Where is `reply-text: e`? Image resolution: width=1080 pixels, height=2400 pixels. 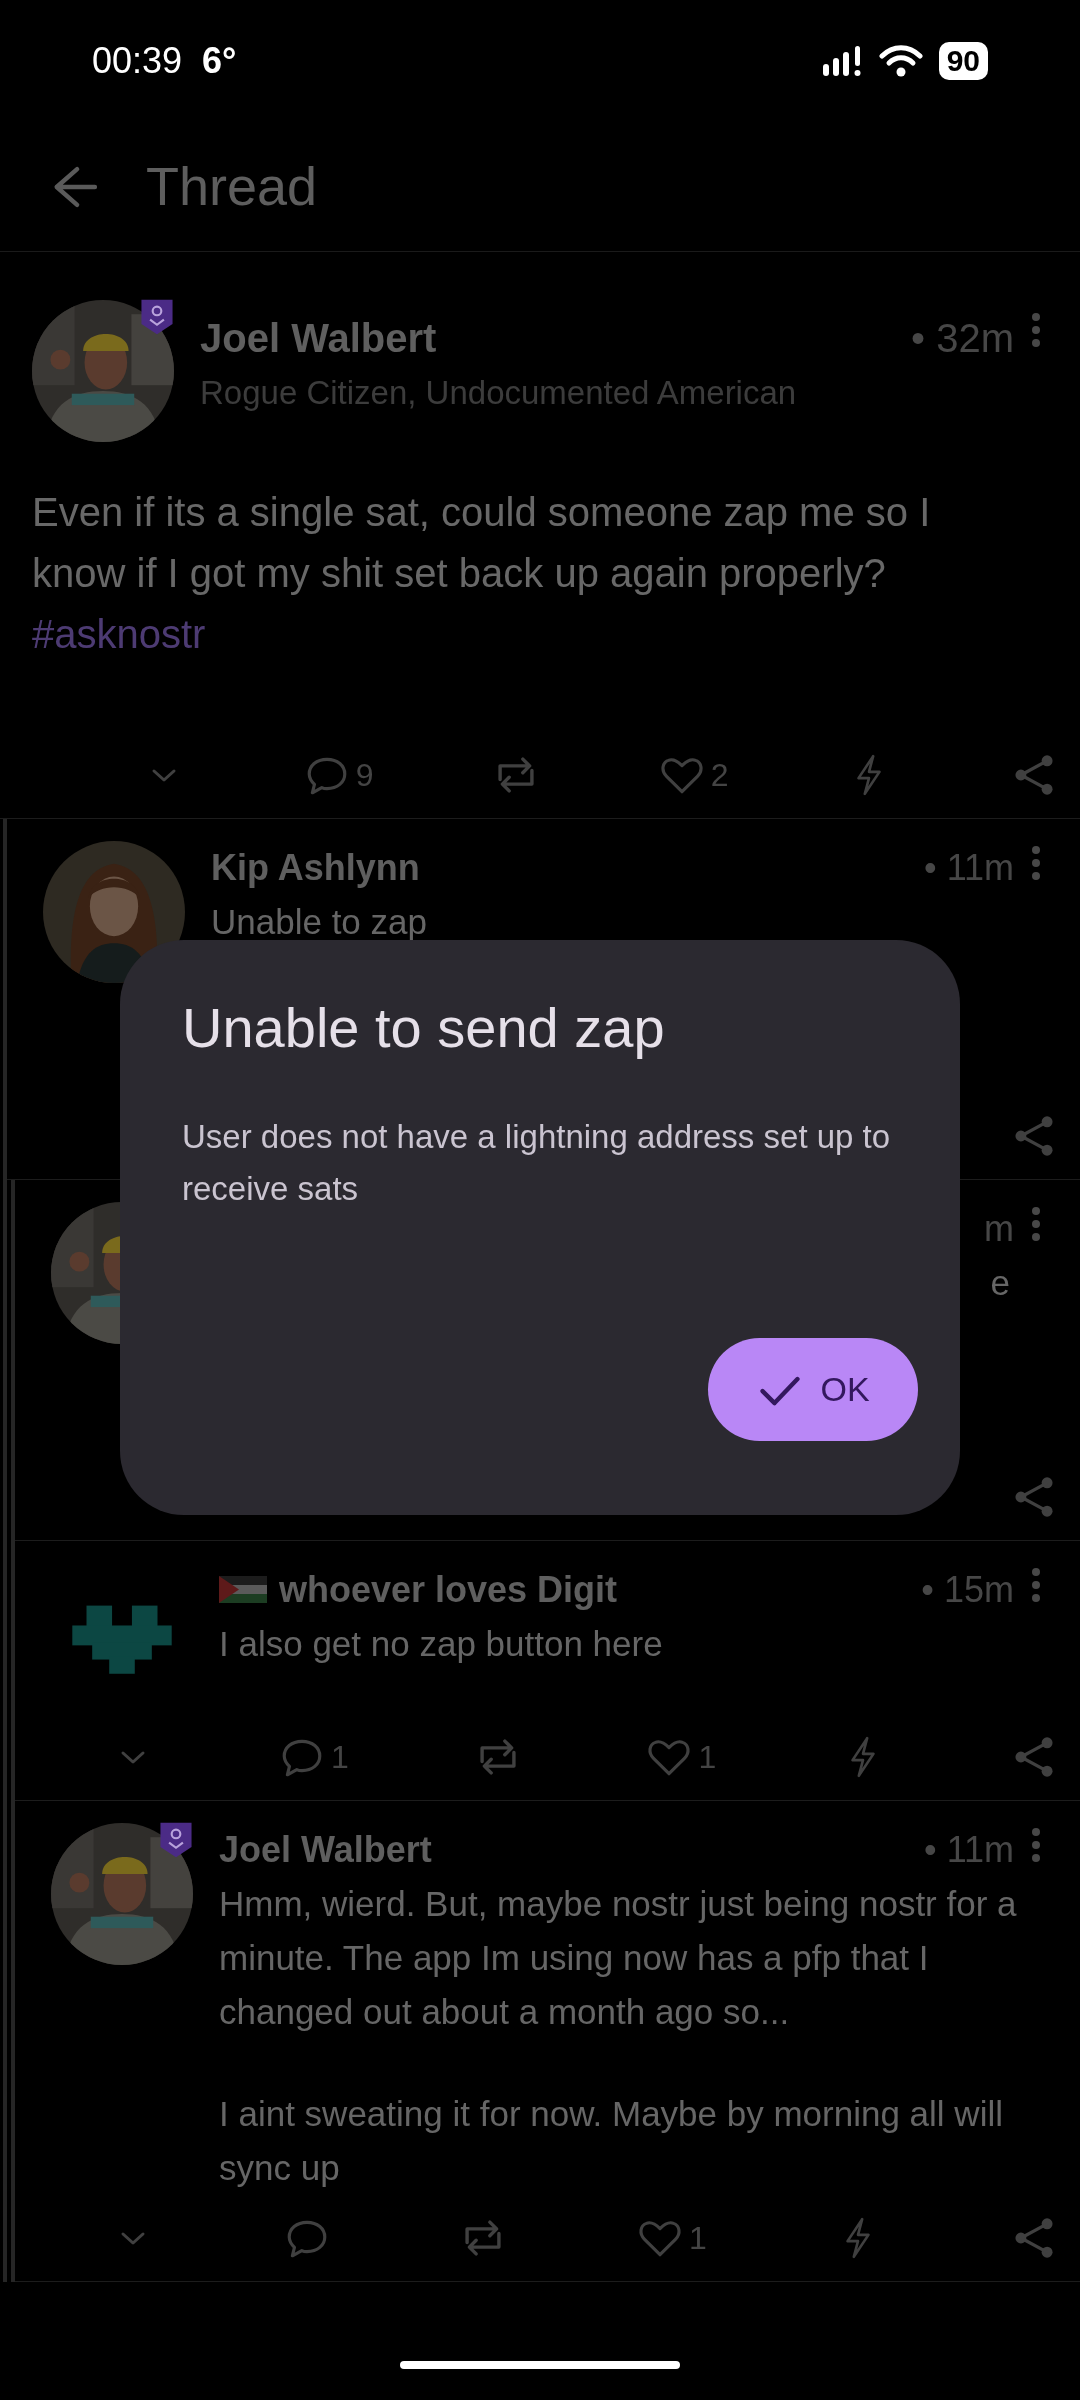
reply-text: e is located at coordinates (1000, 1282).